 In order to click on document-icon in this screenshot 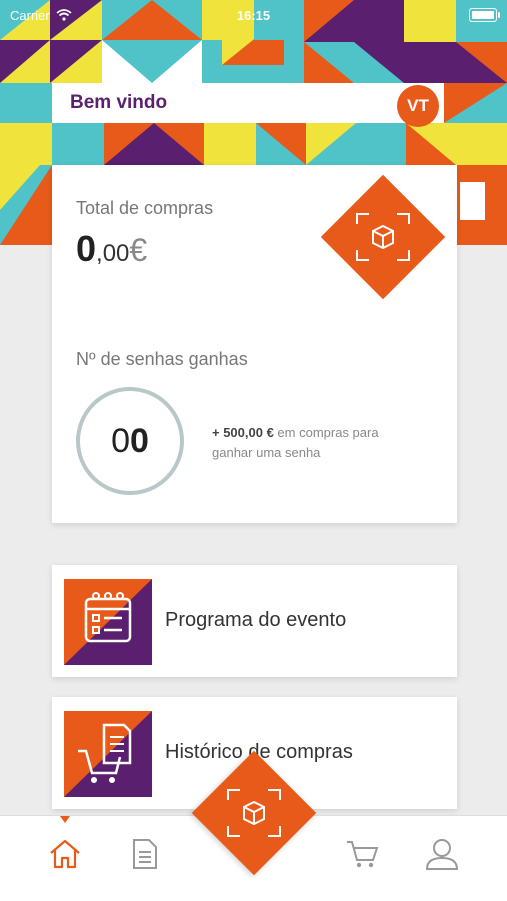, I will do `click(145, 854)`.